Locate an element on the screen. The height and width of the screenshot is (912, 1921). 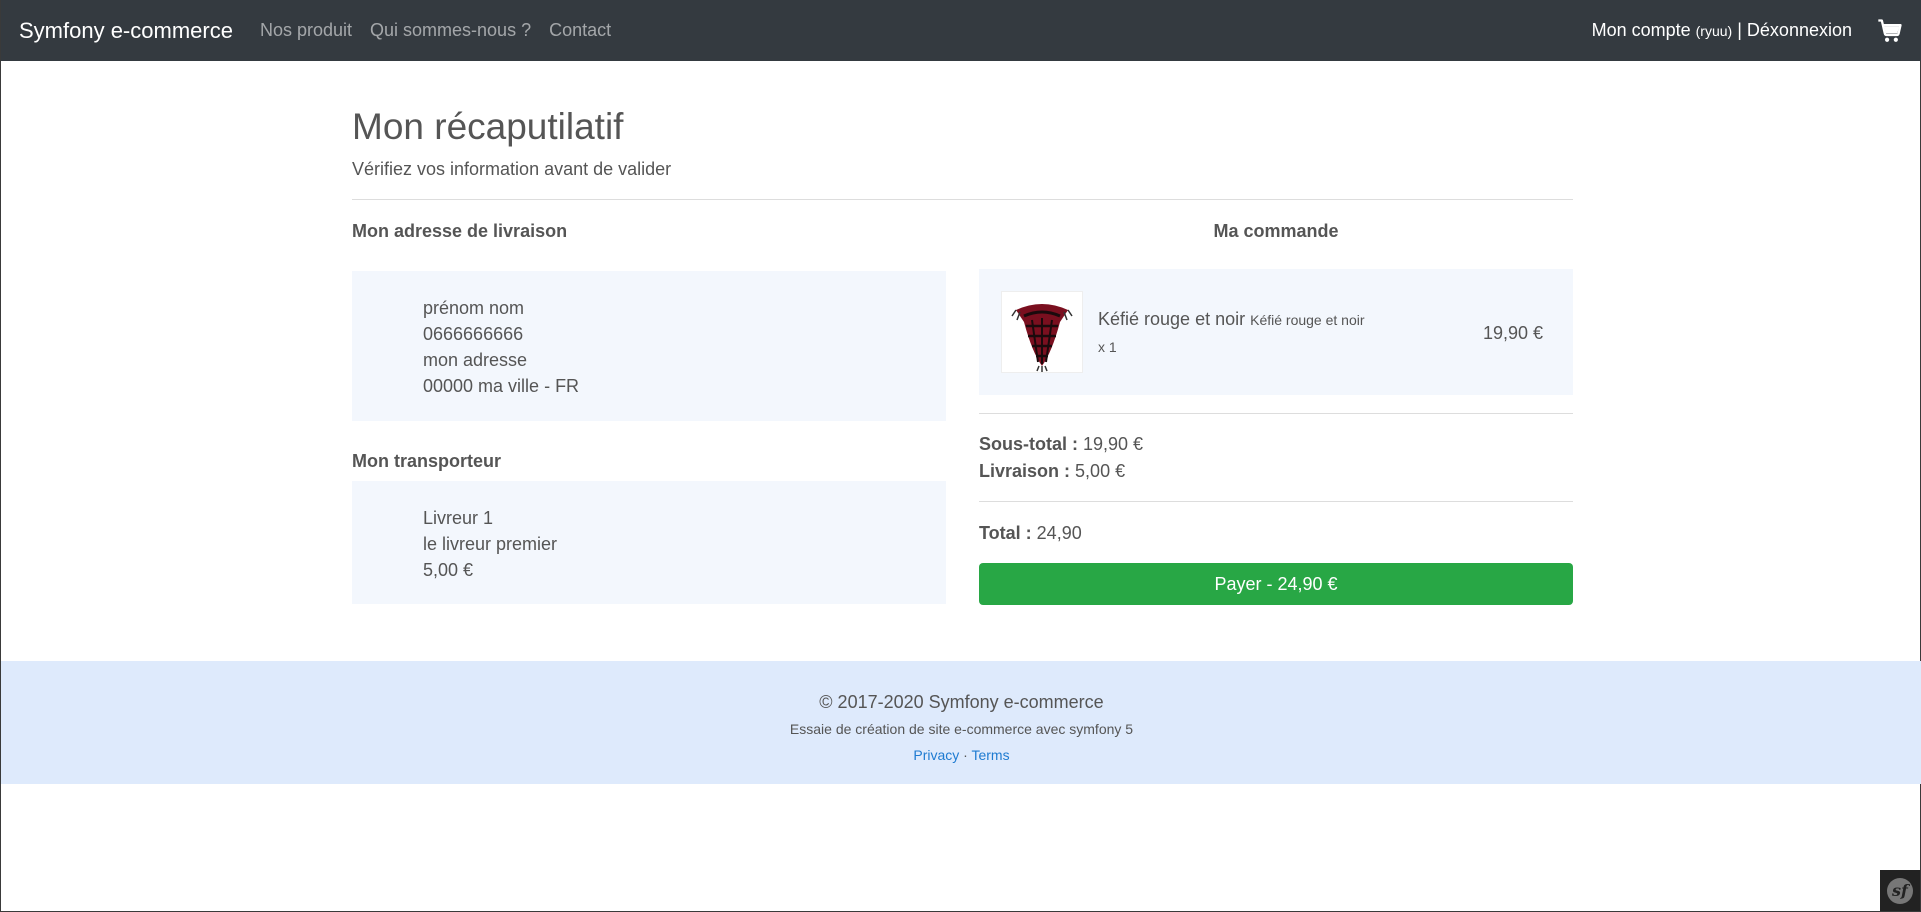
shipping-value: 5,00 € is located at coordinates (1100, 471).